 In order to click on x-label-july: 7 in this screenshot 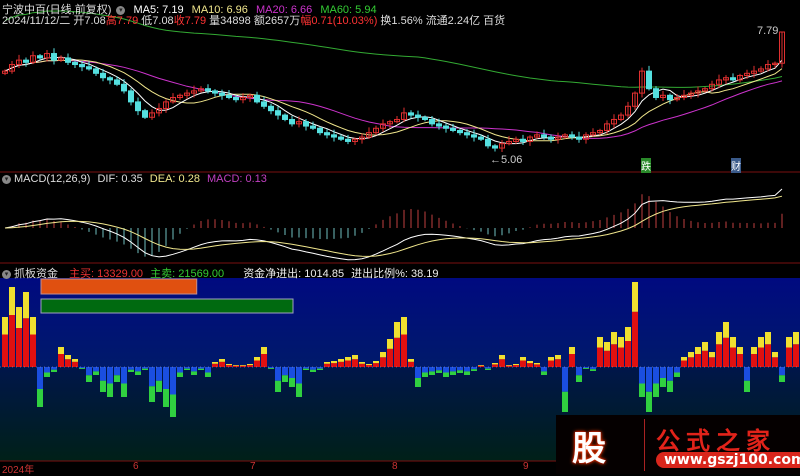, I will do `click(253, 466)`.